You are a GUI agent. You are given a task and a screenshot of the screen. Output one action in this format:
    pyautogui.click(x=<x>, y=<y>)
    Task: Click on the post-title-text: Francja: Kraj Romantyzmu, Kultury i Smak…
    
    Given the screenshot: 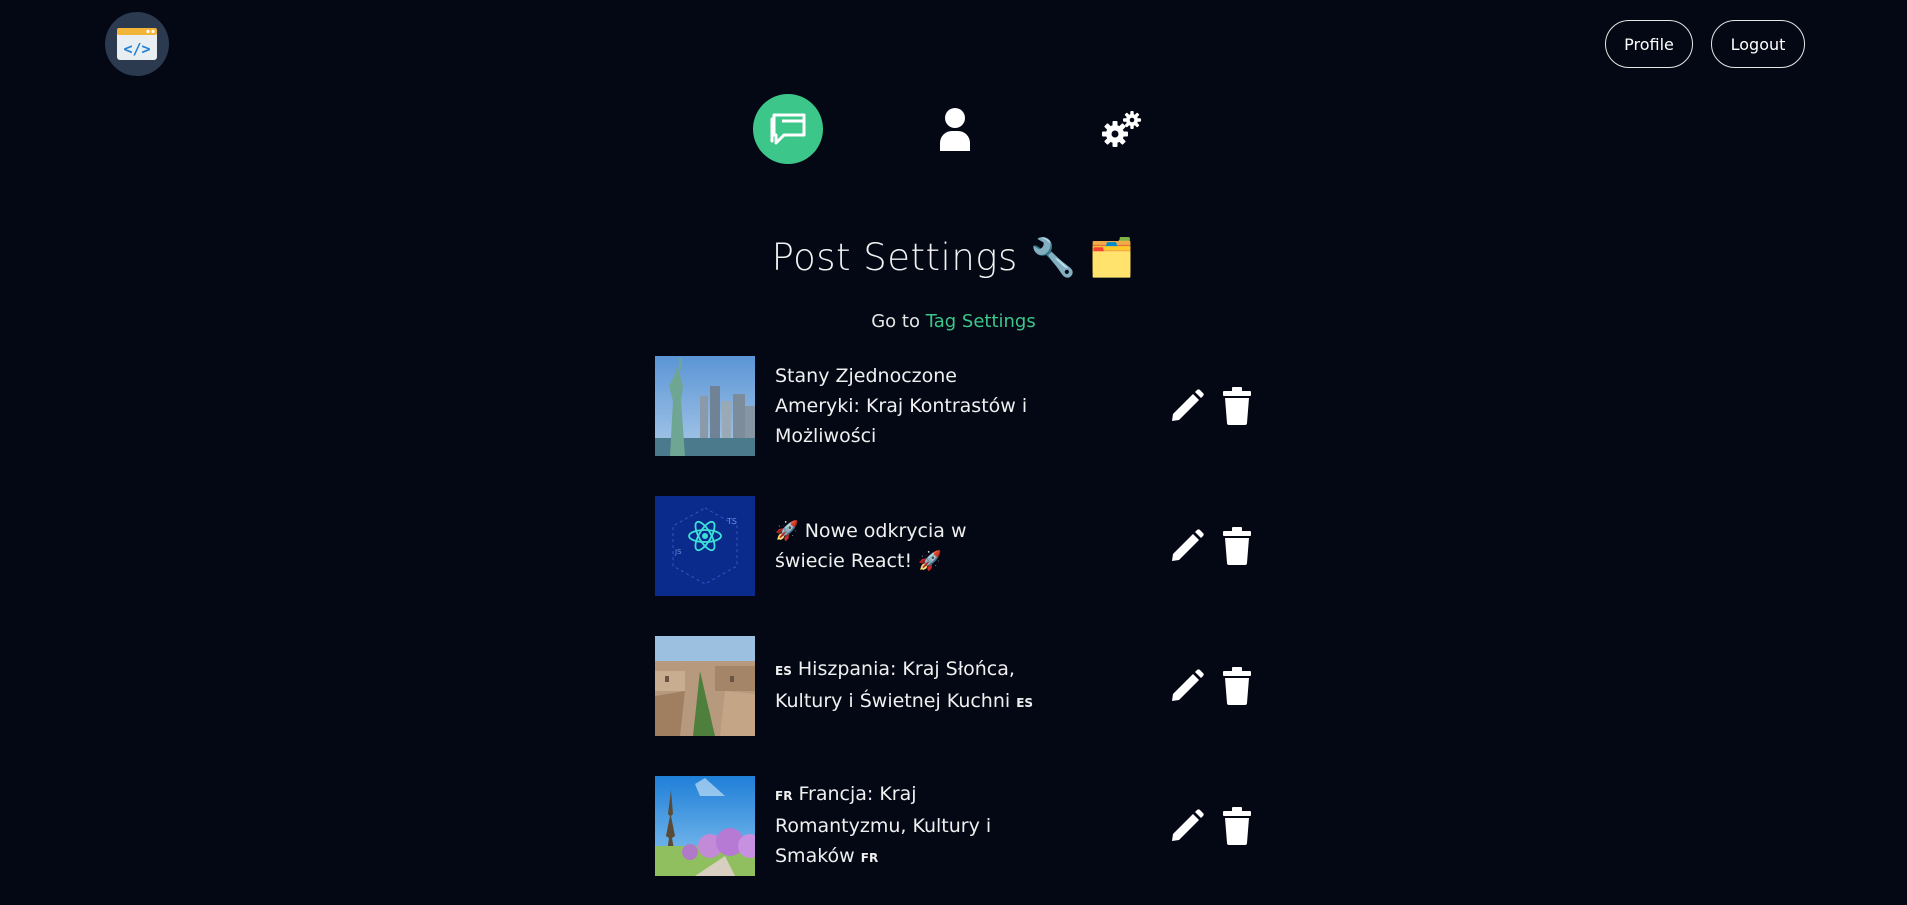 What is the action you would take?
    pyautogui.click(x=883, y=825)
    